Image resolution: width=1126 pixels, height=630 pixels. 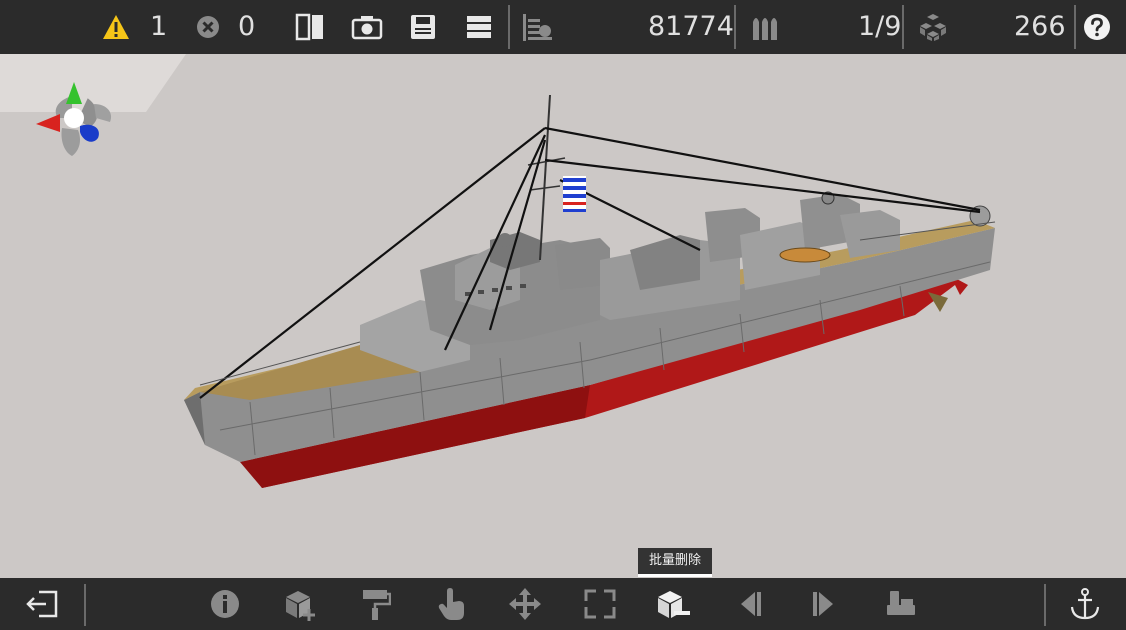 What do you see at coordinates (300, 604) in the screenshot?
I see `add-block-icon` at bounding box center [300, 604].